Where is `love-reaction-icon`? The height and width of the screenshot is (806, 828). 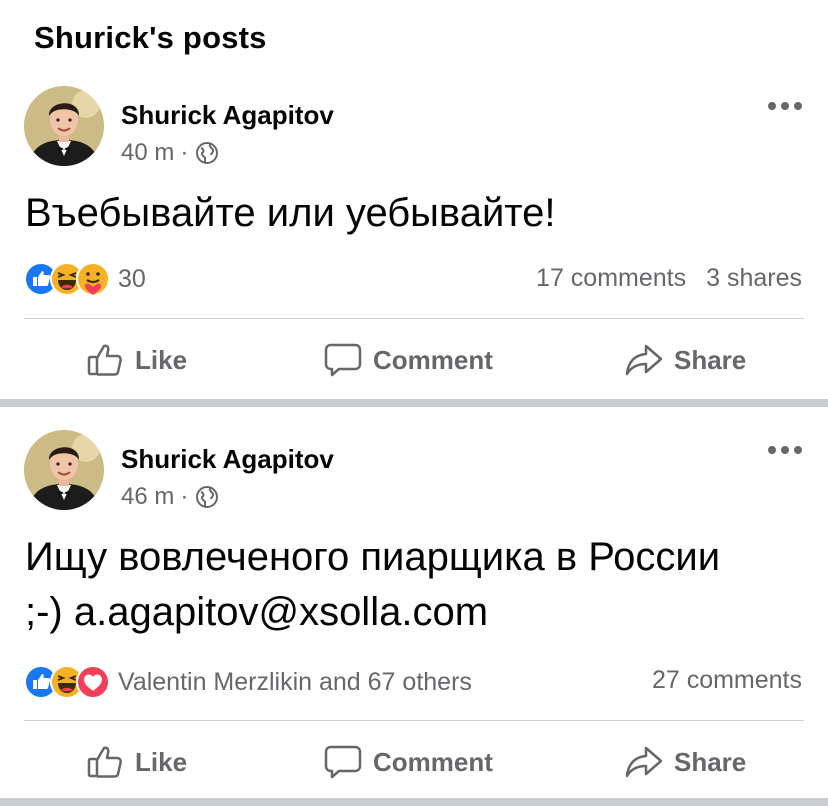 love-reaction-icon is located at coordinates (93, 682).